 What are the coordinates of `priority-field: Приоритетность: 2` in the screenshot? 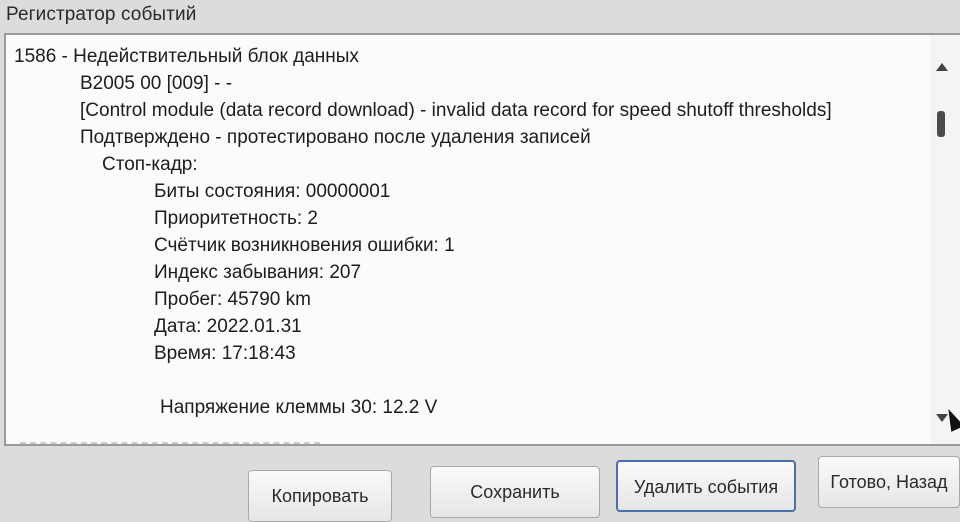 It's located at (236, 218).